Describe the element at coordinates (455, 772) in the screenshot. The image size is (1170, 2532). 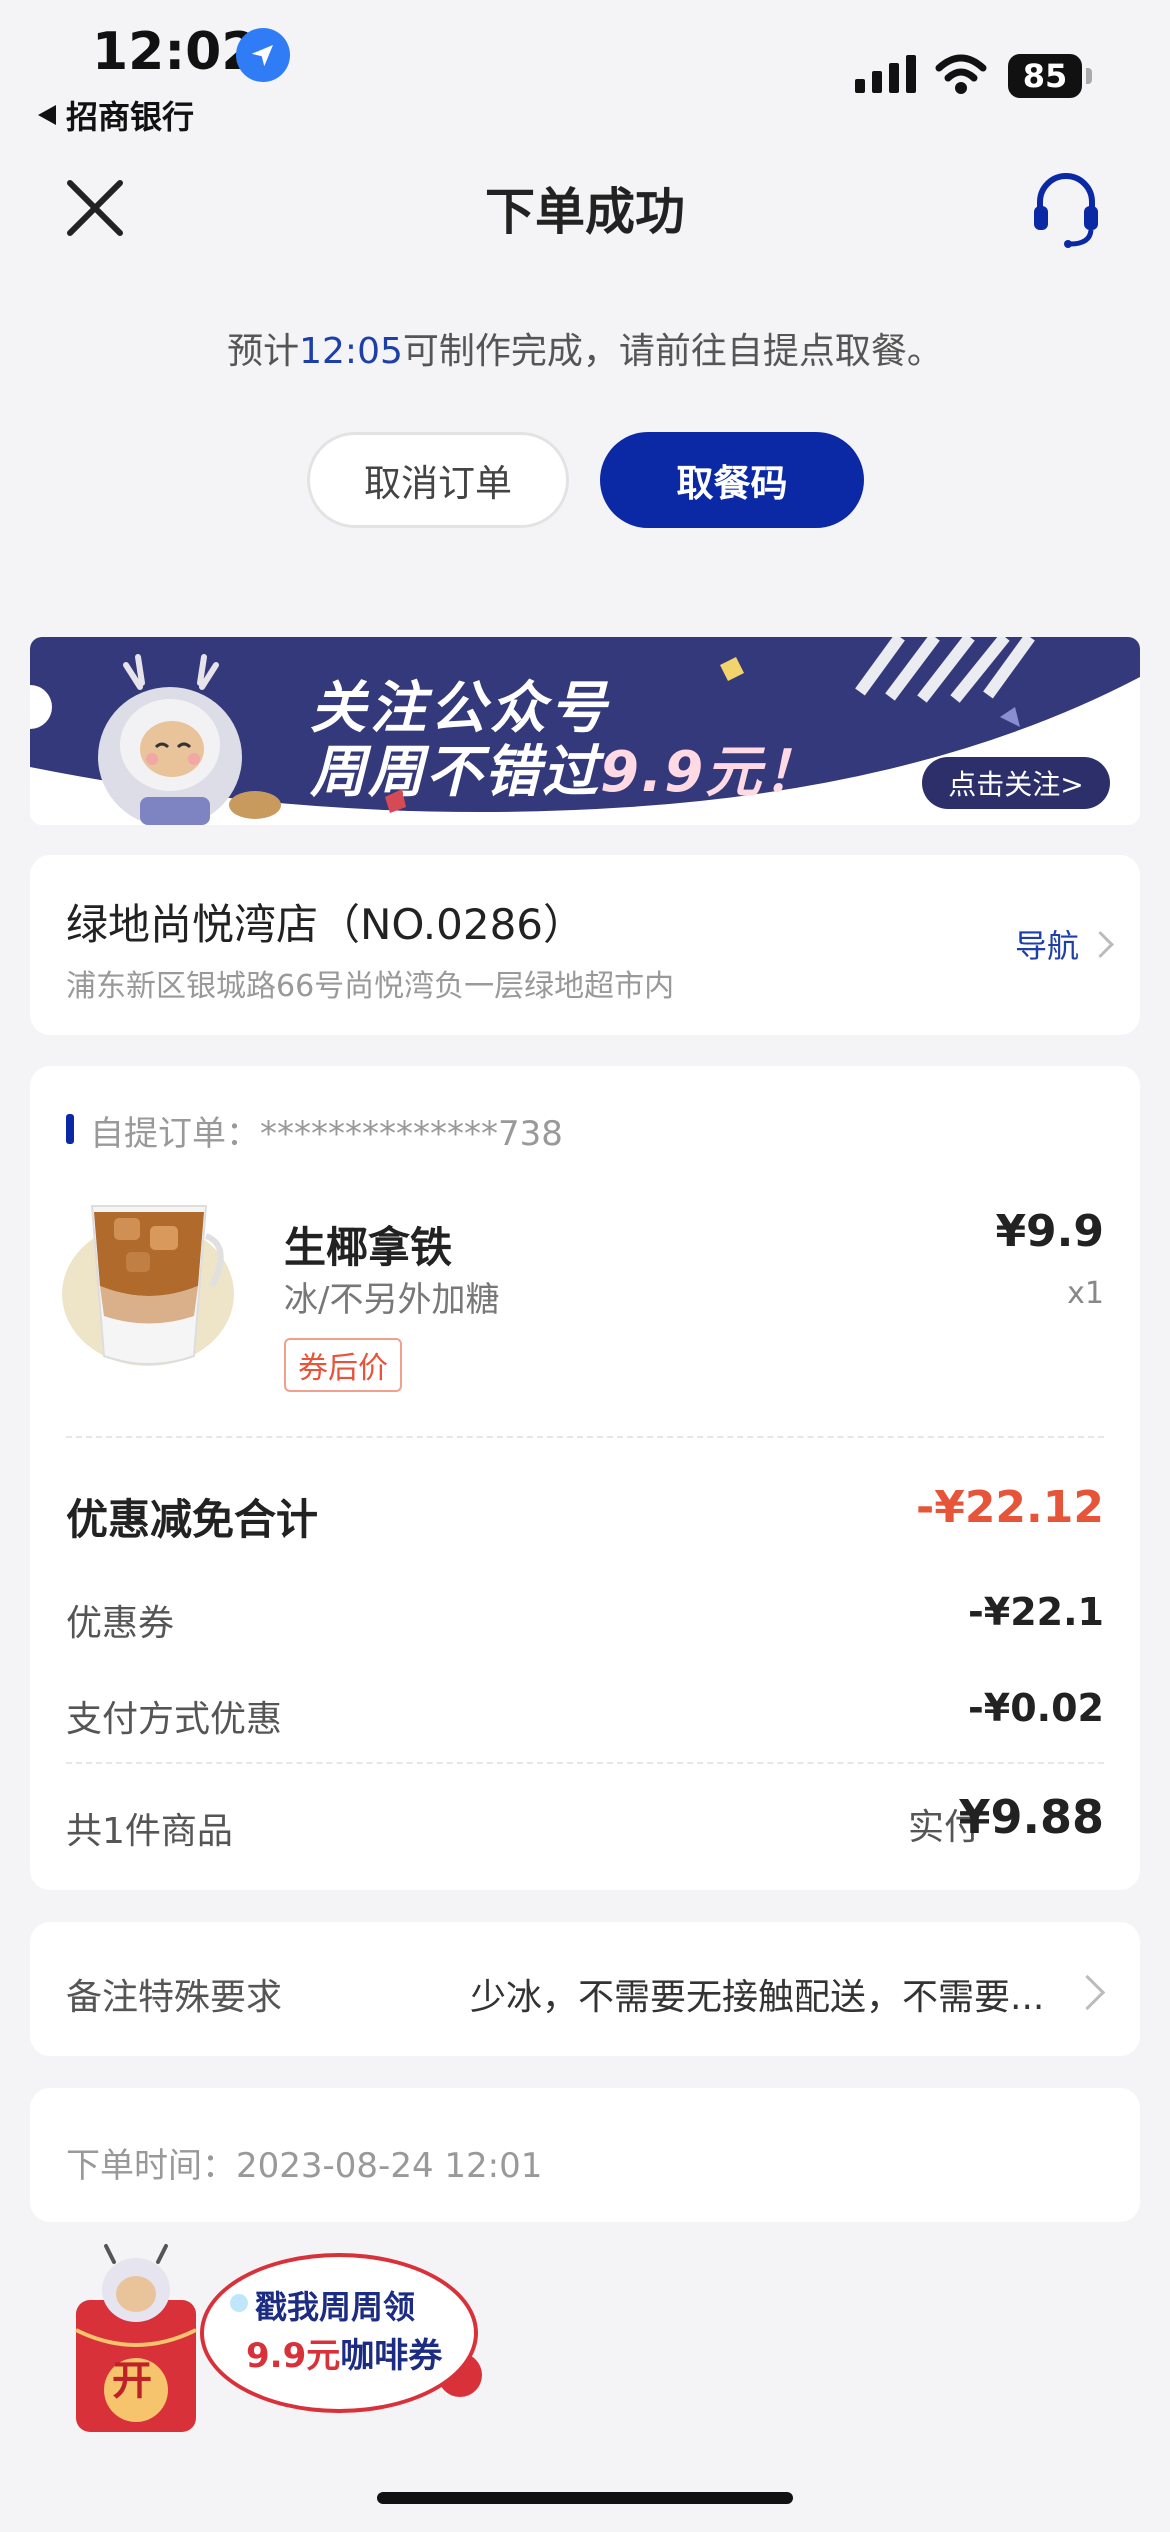
I see `banner-subline-text: 周周不错过` at that location.